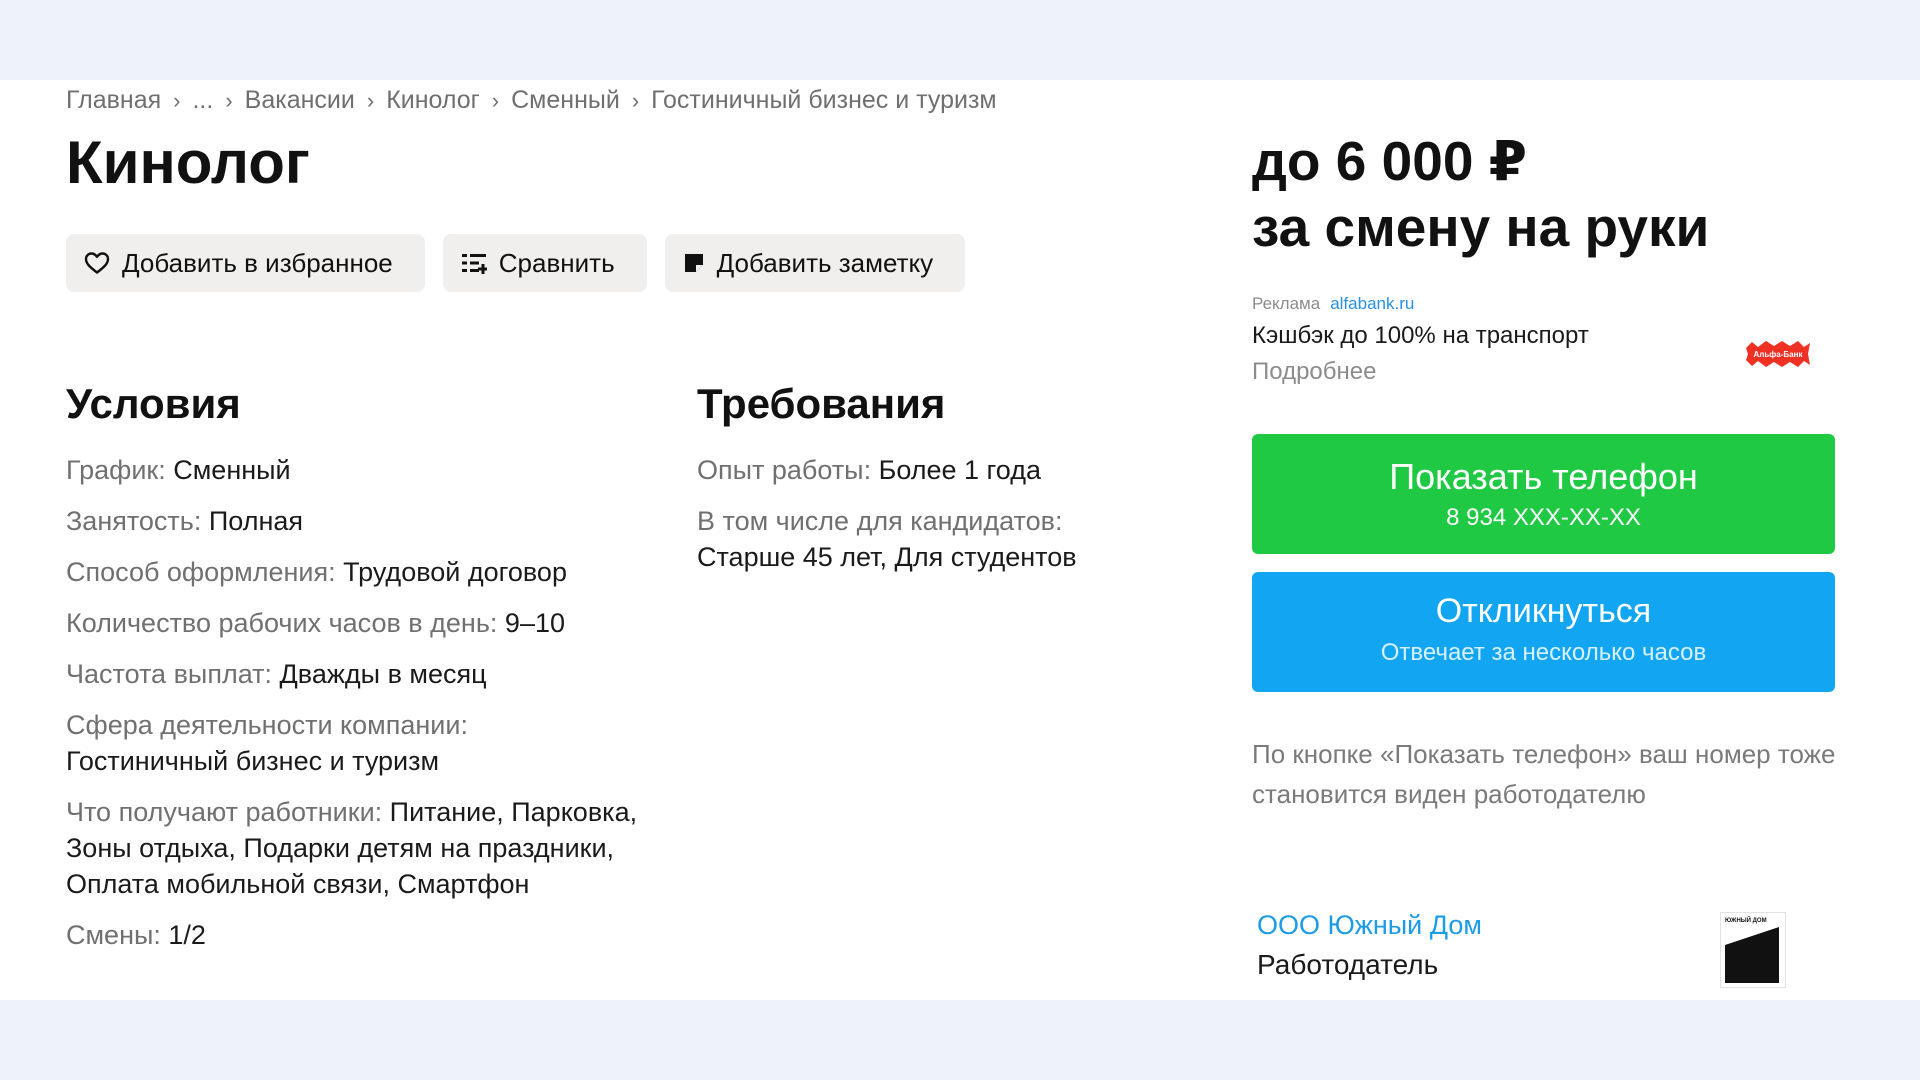 This screenshot has width=1920, height=1080. I want to click on add-note-label: Добавить заметку, so click(825, 262).